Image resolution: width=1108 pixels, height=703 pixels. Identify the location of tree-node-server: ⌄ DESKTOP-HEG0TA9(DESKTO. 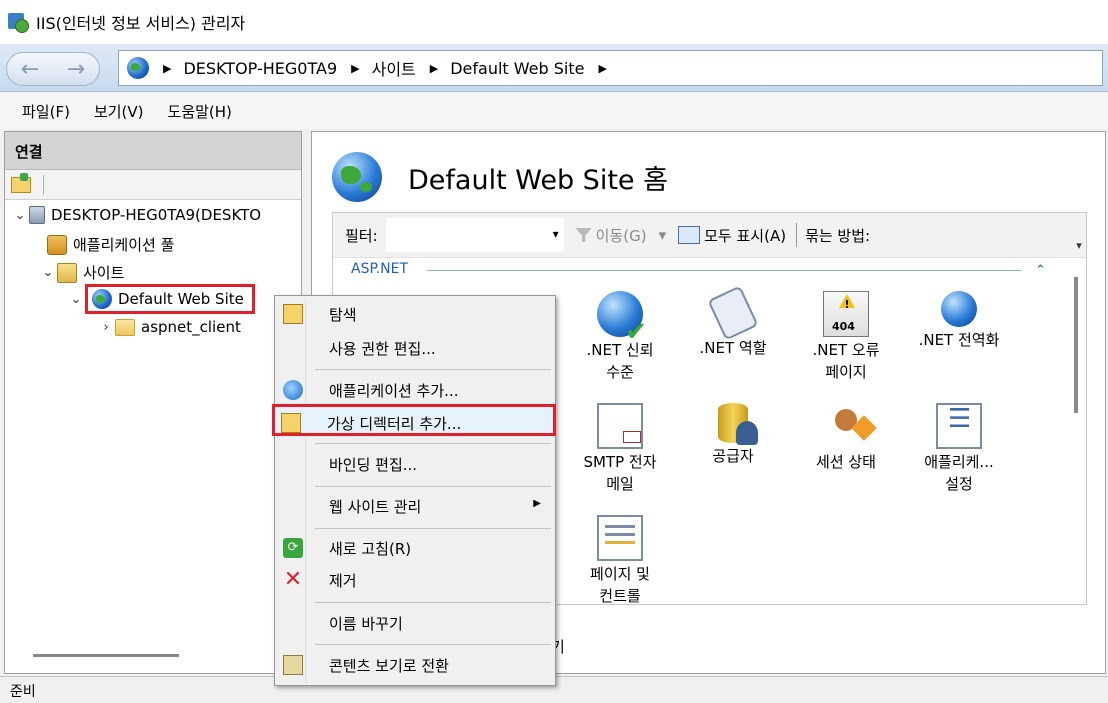
(136, 215).